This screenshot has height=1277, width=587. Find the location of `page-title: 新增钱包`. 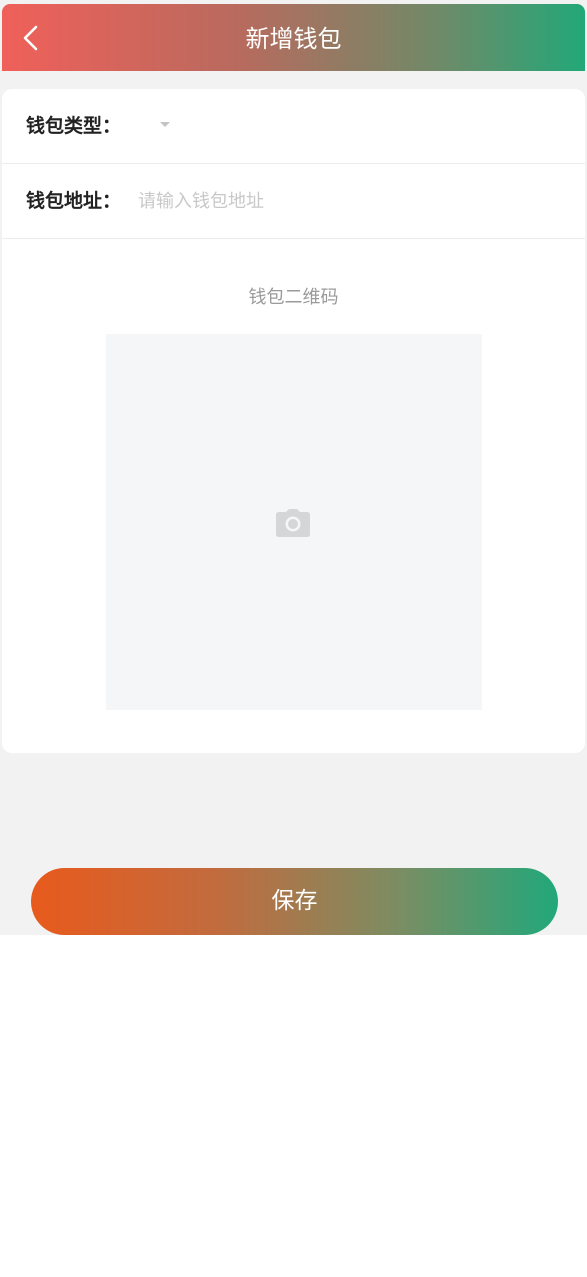

page-title: 新增钱包 is located at coordinates (293, 39).